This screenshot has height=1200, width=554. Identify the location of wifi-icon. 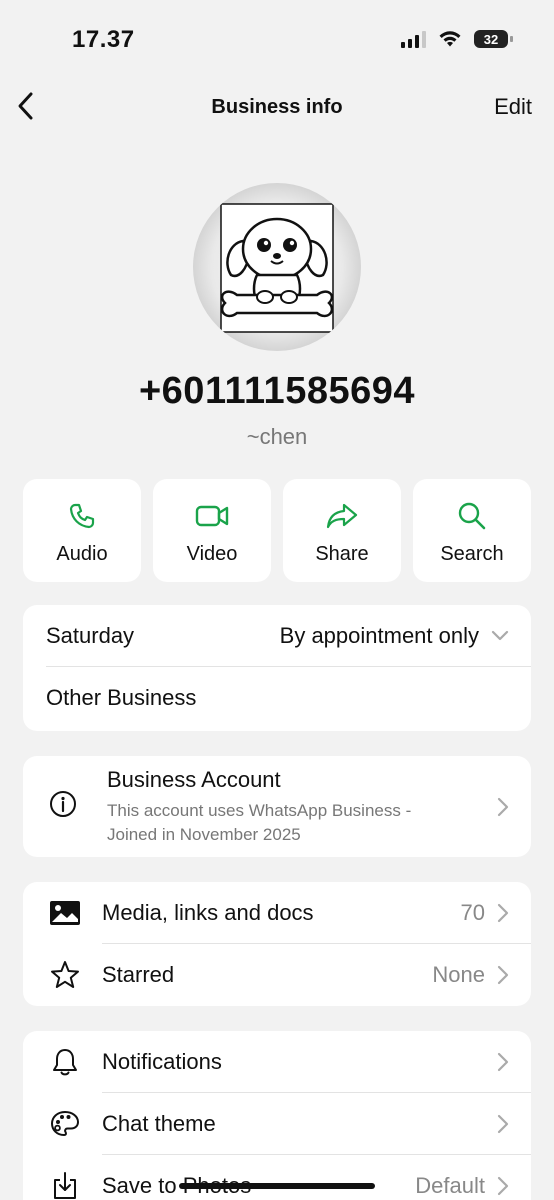
(450, 39).